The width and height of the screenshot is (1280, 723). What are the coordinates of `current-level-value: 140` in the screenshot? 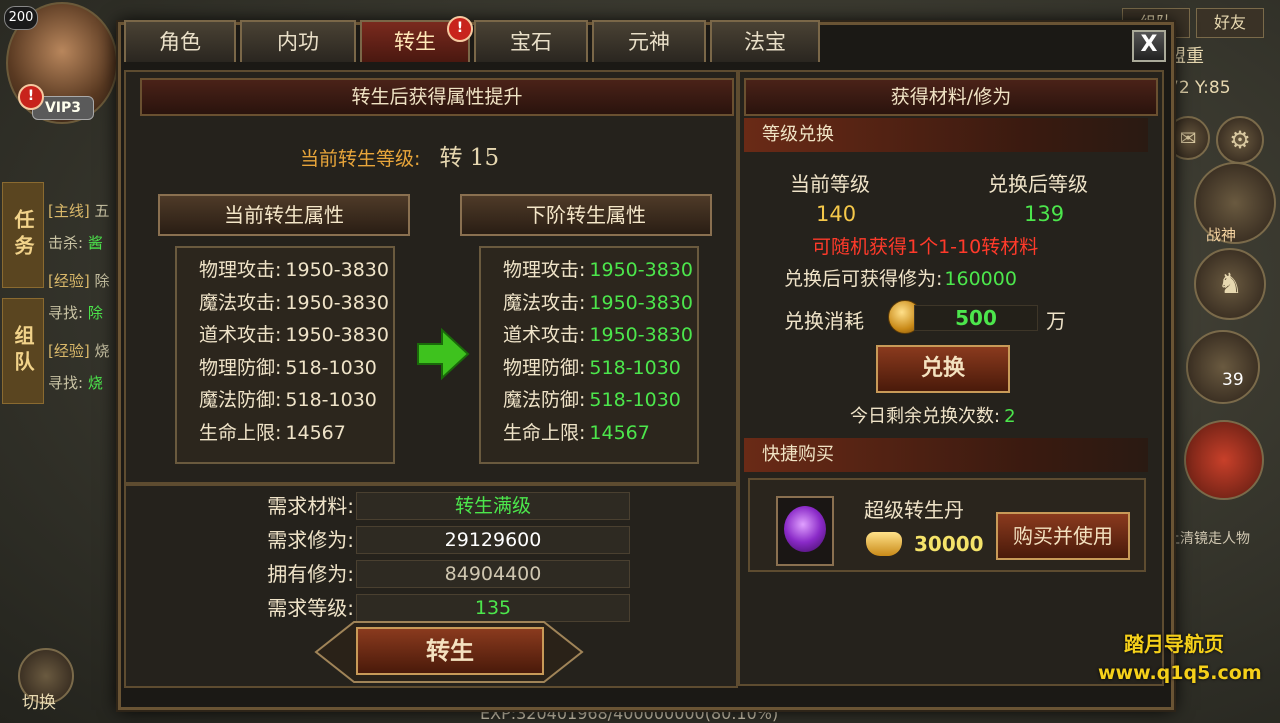 It's located at (836, 214).